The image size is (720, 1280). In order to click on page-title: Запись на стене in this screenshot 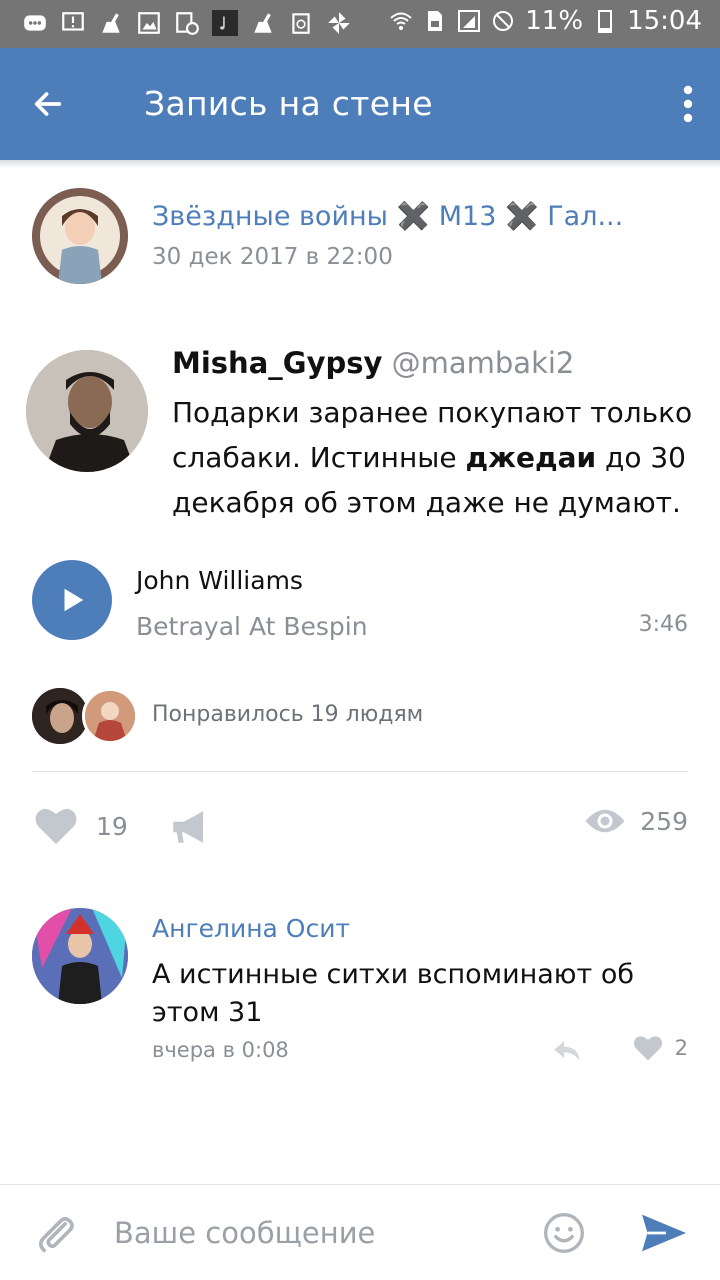, I will do `click(288, 103)`.